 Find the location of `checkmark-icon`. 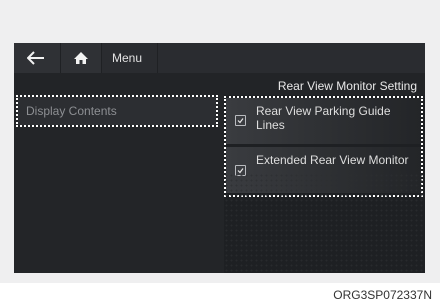

checkmark-icon is located at coordinates (240, 121).